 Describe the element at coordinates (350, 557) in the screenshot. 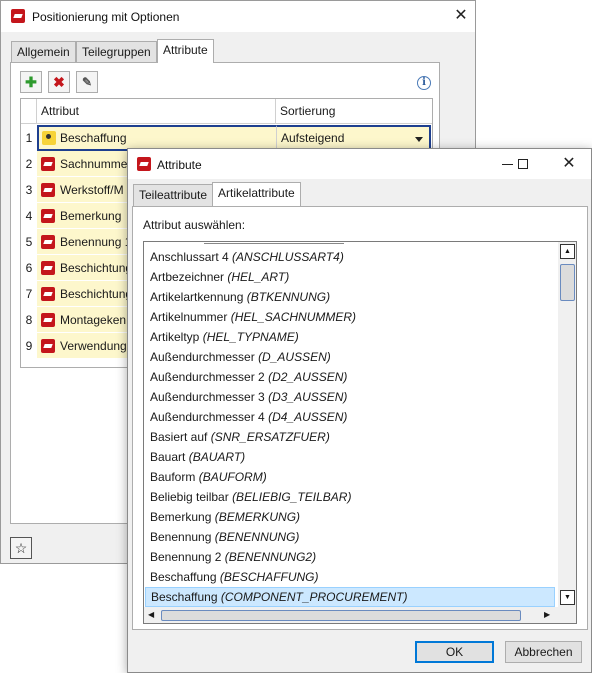

I see `list-item: Benennung 2 (BENENNUNG2)` at that location.